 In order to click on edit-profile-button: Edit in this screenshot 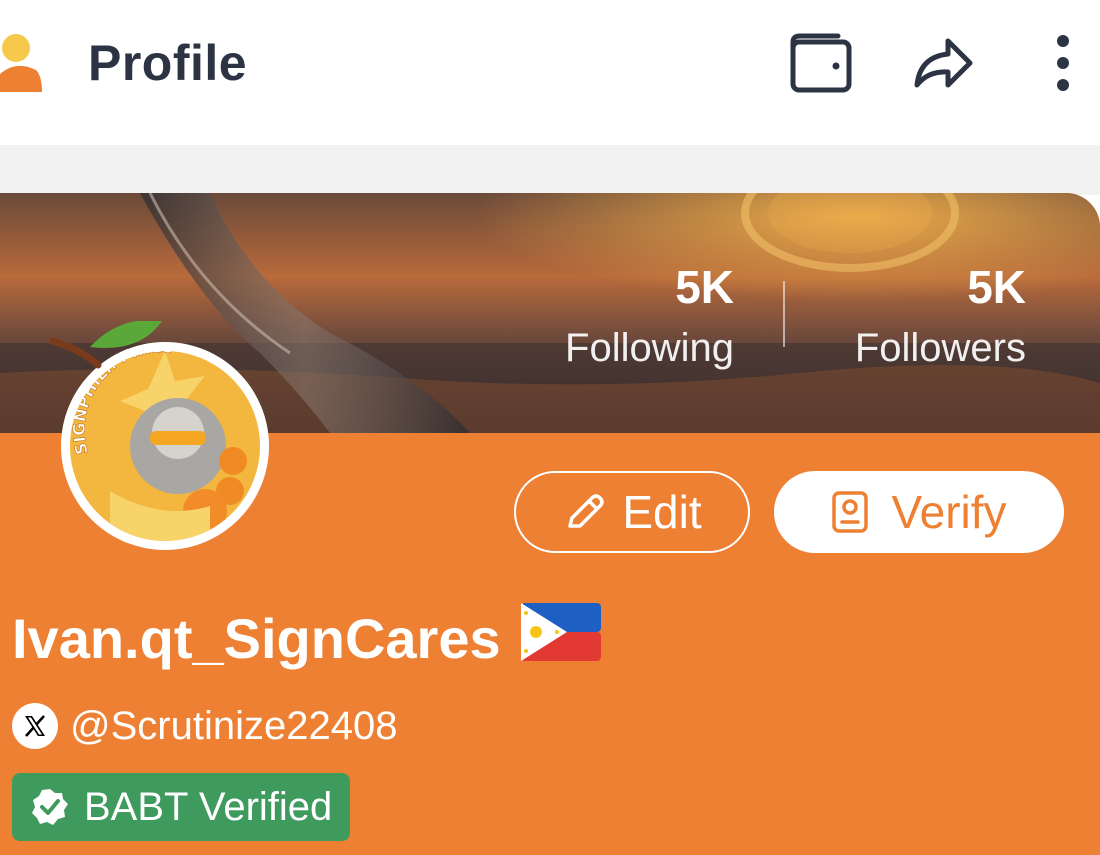, I will do `click(632, 512)`.